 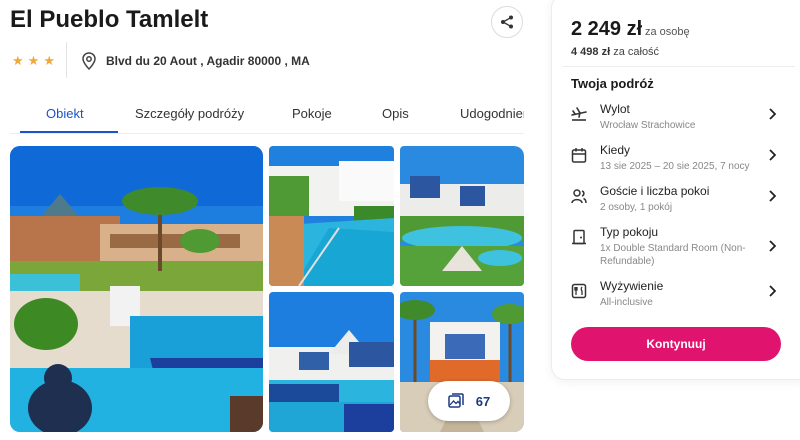 I want to click on tab-pokoje: Pokoje, so click(x=312, y=113).